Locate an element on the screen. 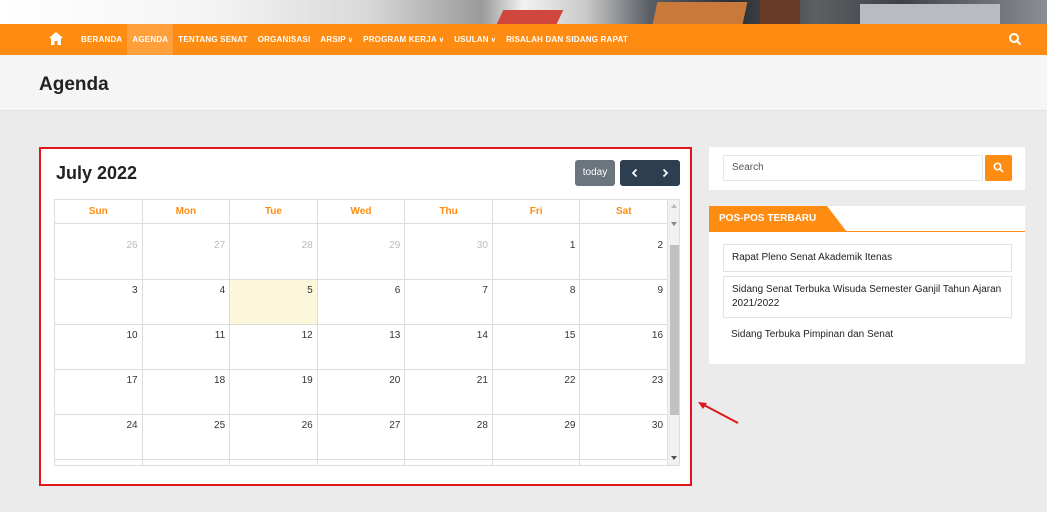 The width and height of the screenshot is (1047, 512). day-number: 19 is located at coordinates (307, 380).